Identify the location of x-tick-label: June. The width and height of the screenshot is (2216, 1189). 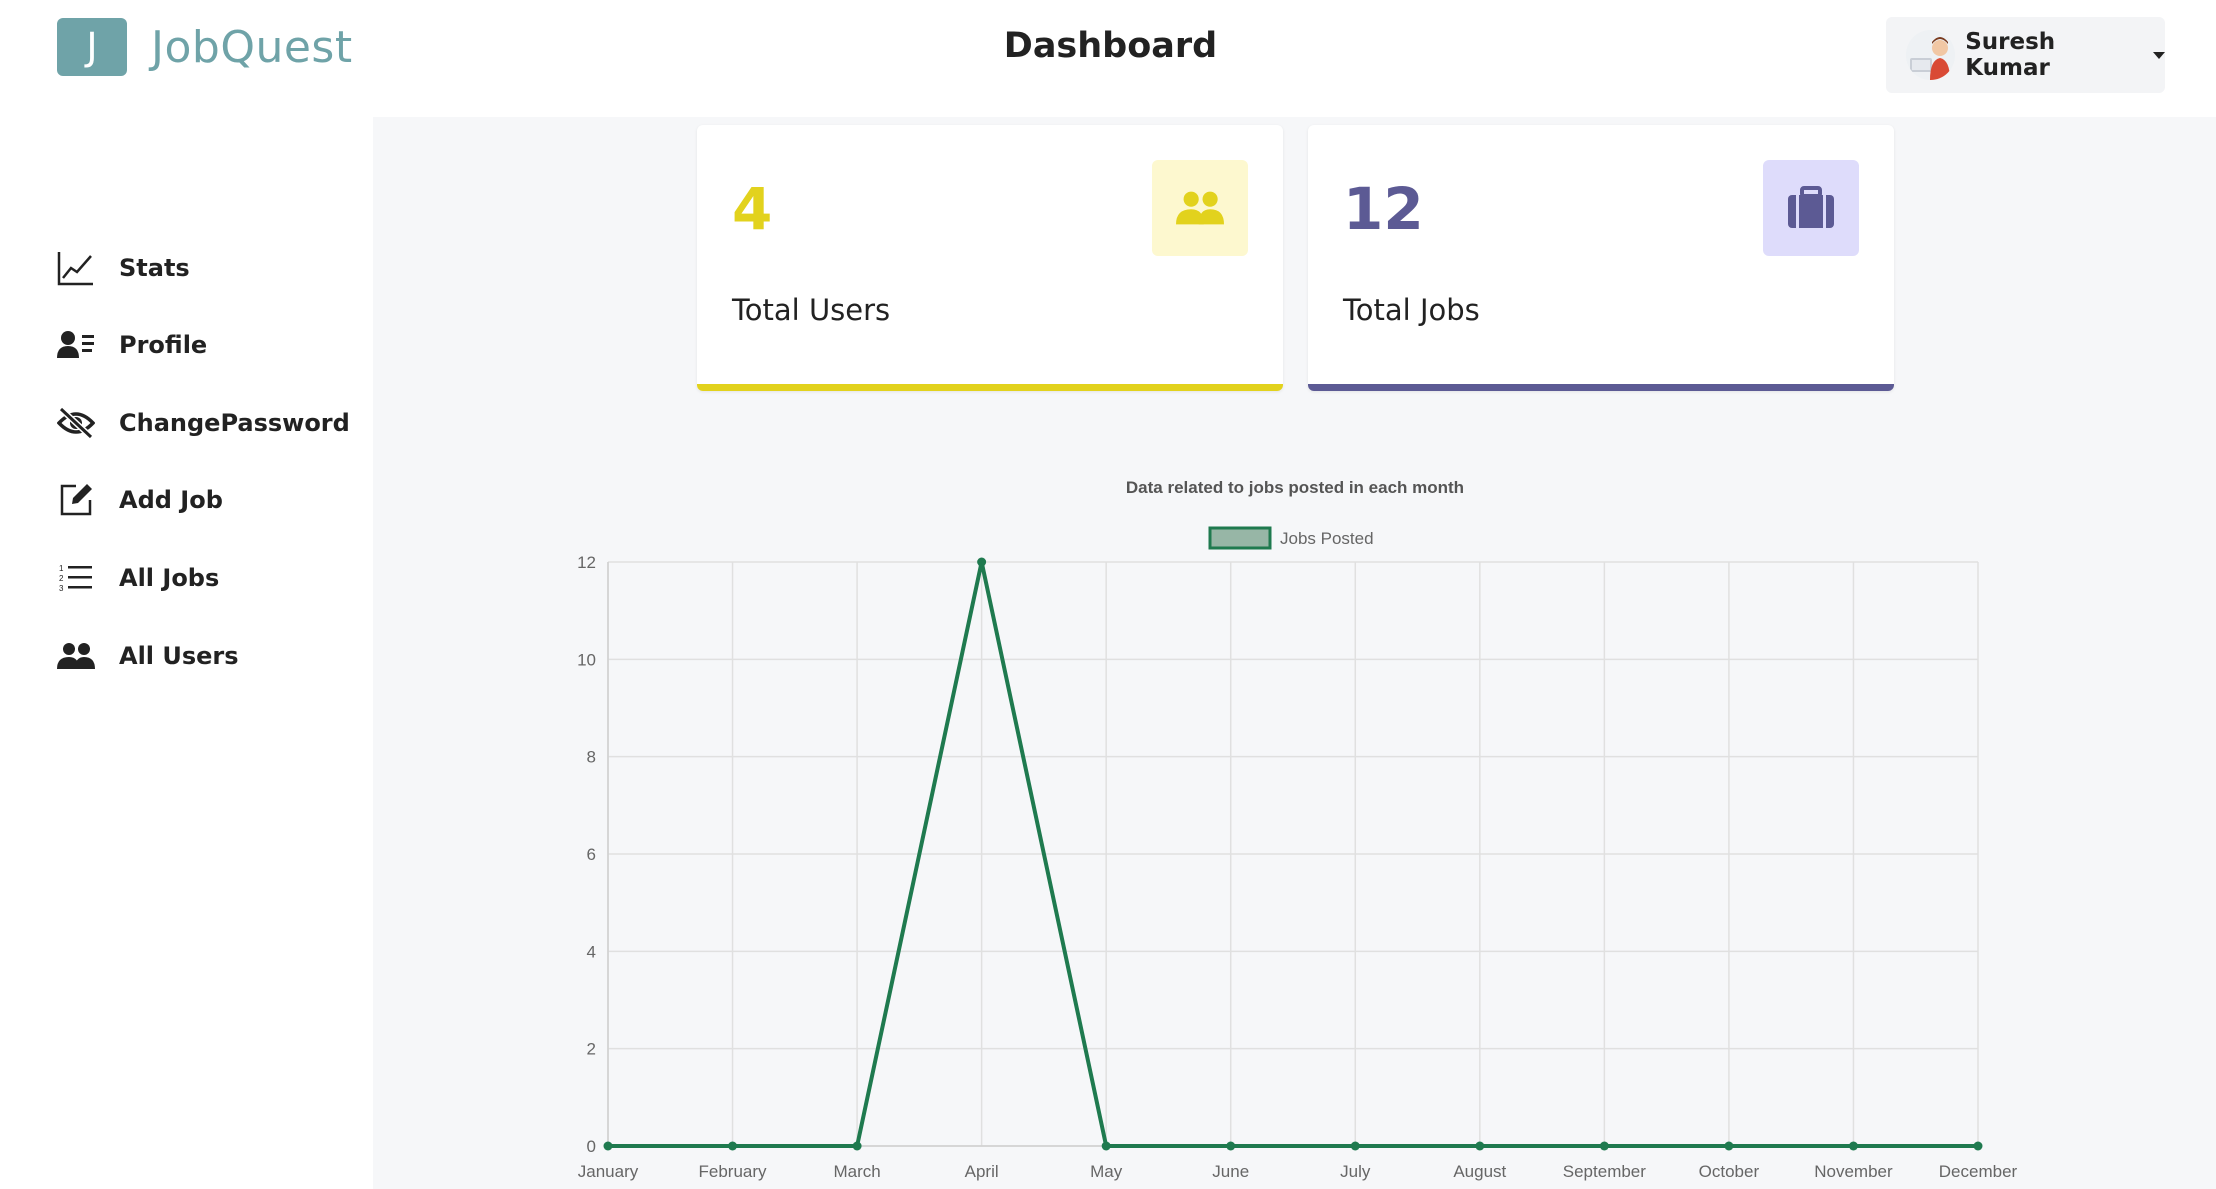
(1230, 1171).